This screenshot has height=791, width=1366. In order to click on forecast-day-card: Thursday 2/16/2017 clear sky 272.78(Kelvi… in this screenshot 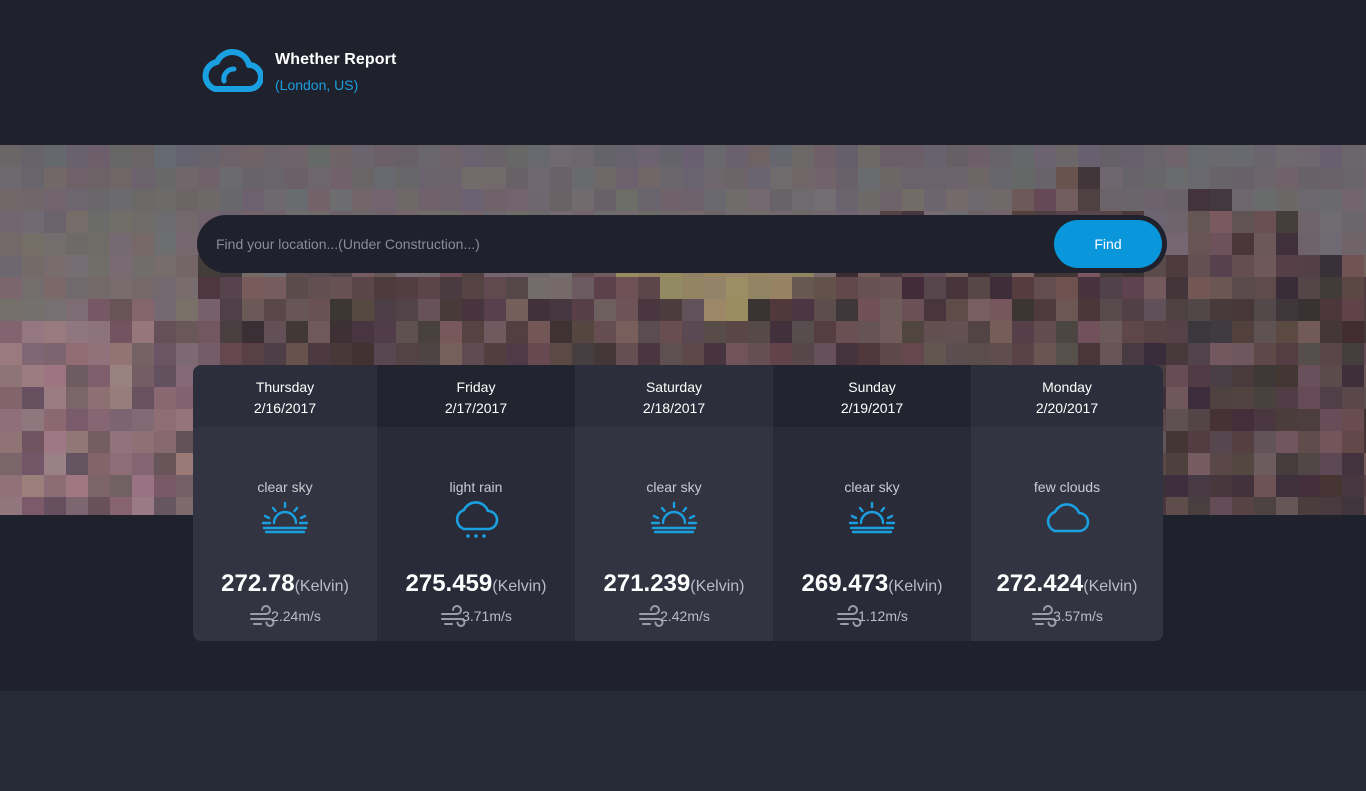, I will do `click(285, 503)`.